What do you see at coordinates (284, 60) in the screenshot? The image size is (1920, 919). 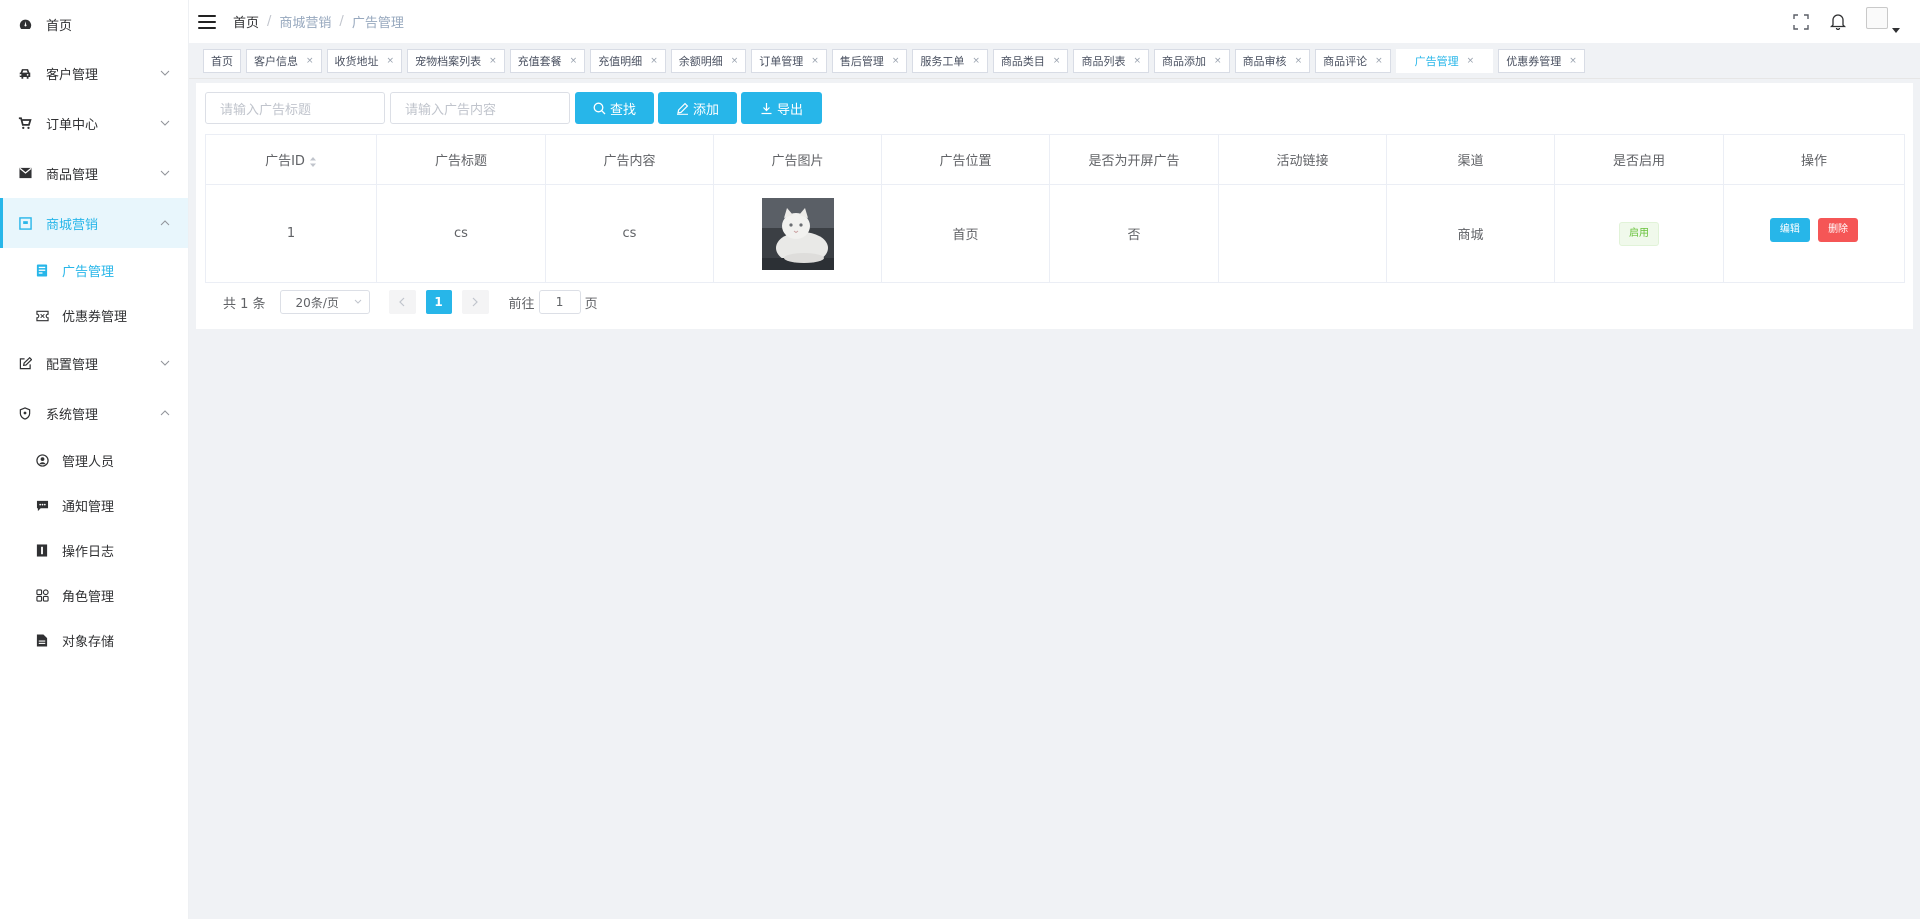 I see `tab-customer-info: 客户信息 ×` at bounding box center [284, 60].